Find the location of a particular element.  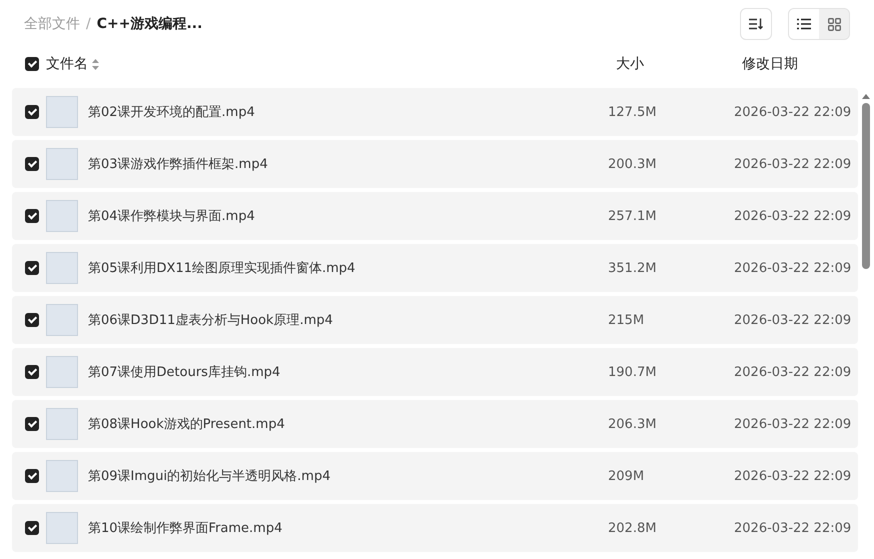

sort-caret-icon is located at coordinates (95, 64).